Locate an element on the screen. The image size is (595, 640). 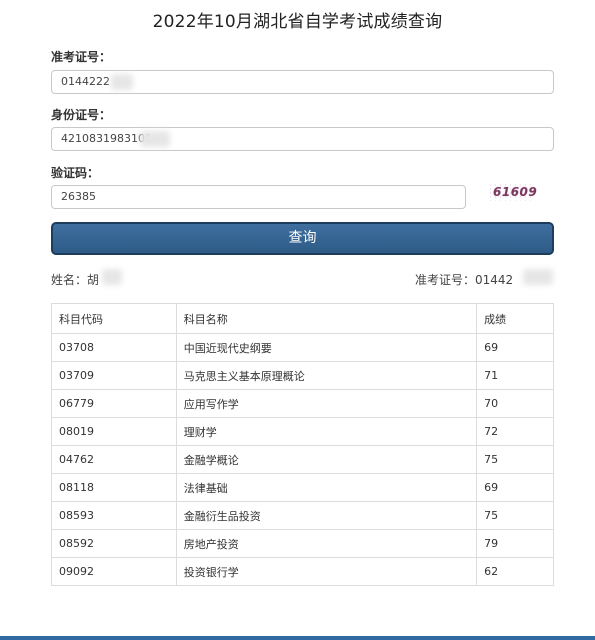
table-row: 03708 中国近现代史纲要 69 is located at coordinates (302, 347).